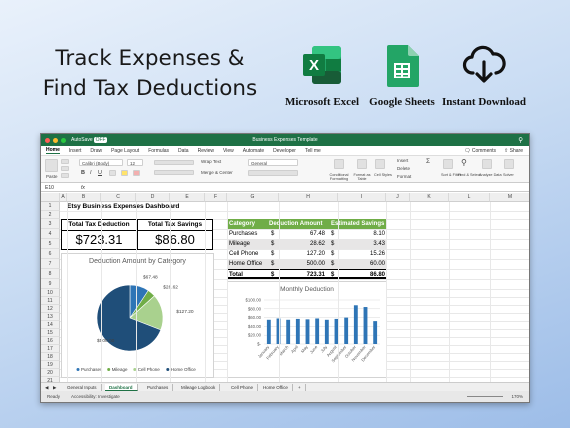 The image size is (570, 428). I want to click on tab-home: Home, so click(53, 150).